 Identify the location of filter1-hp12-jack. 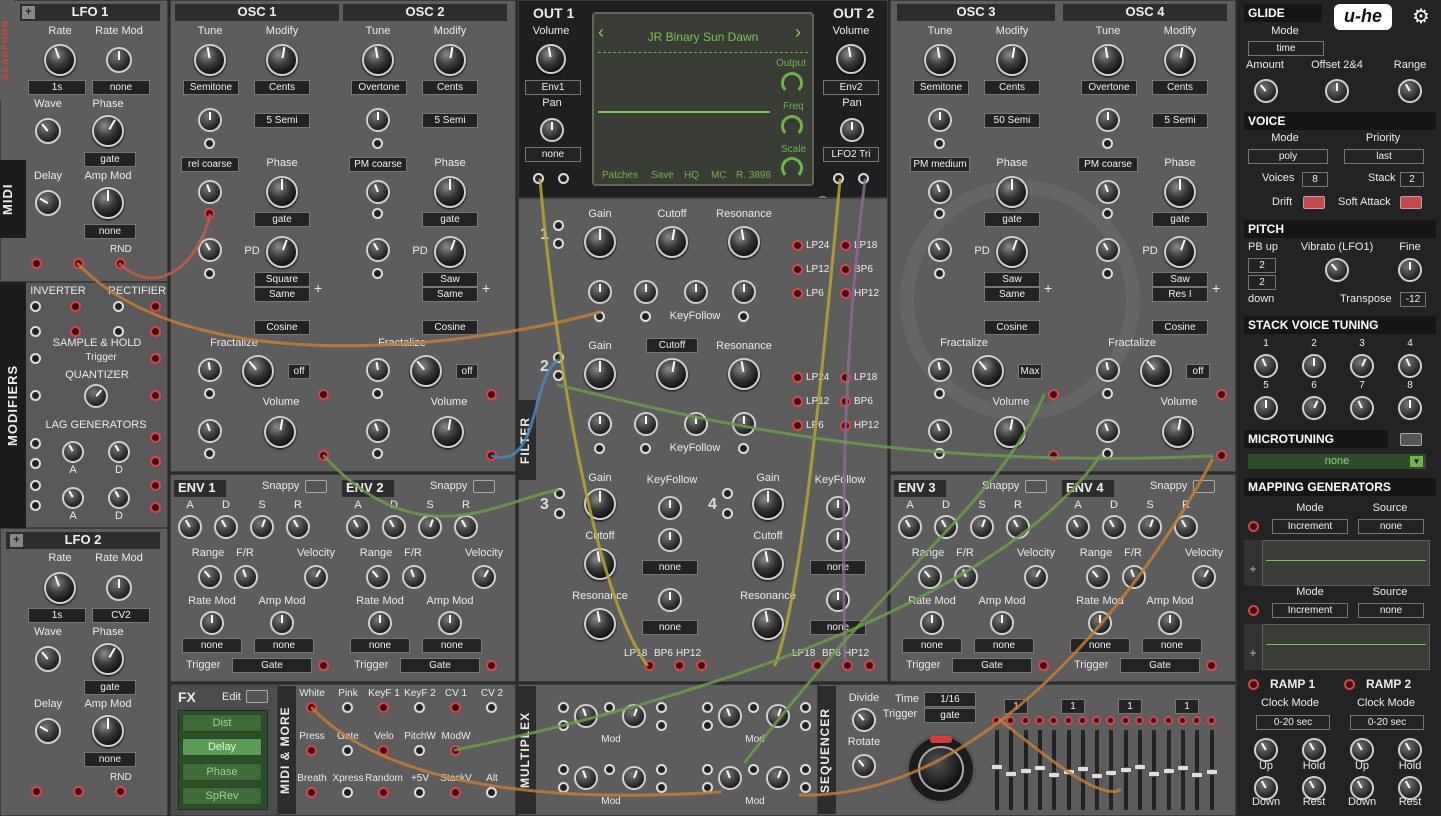
(845, 293).